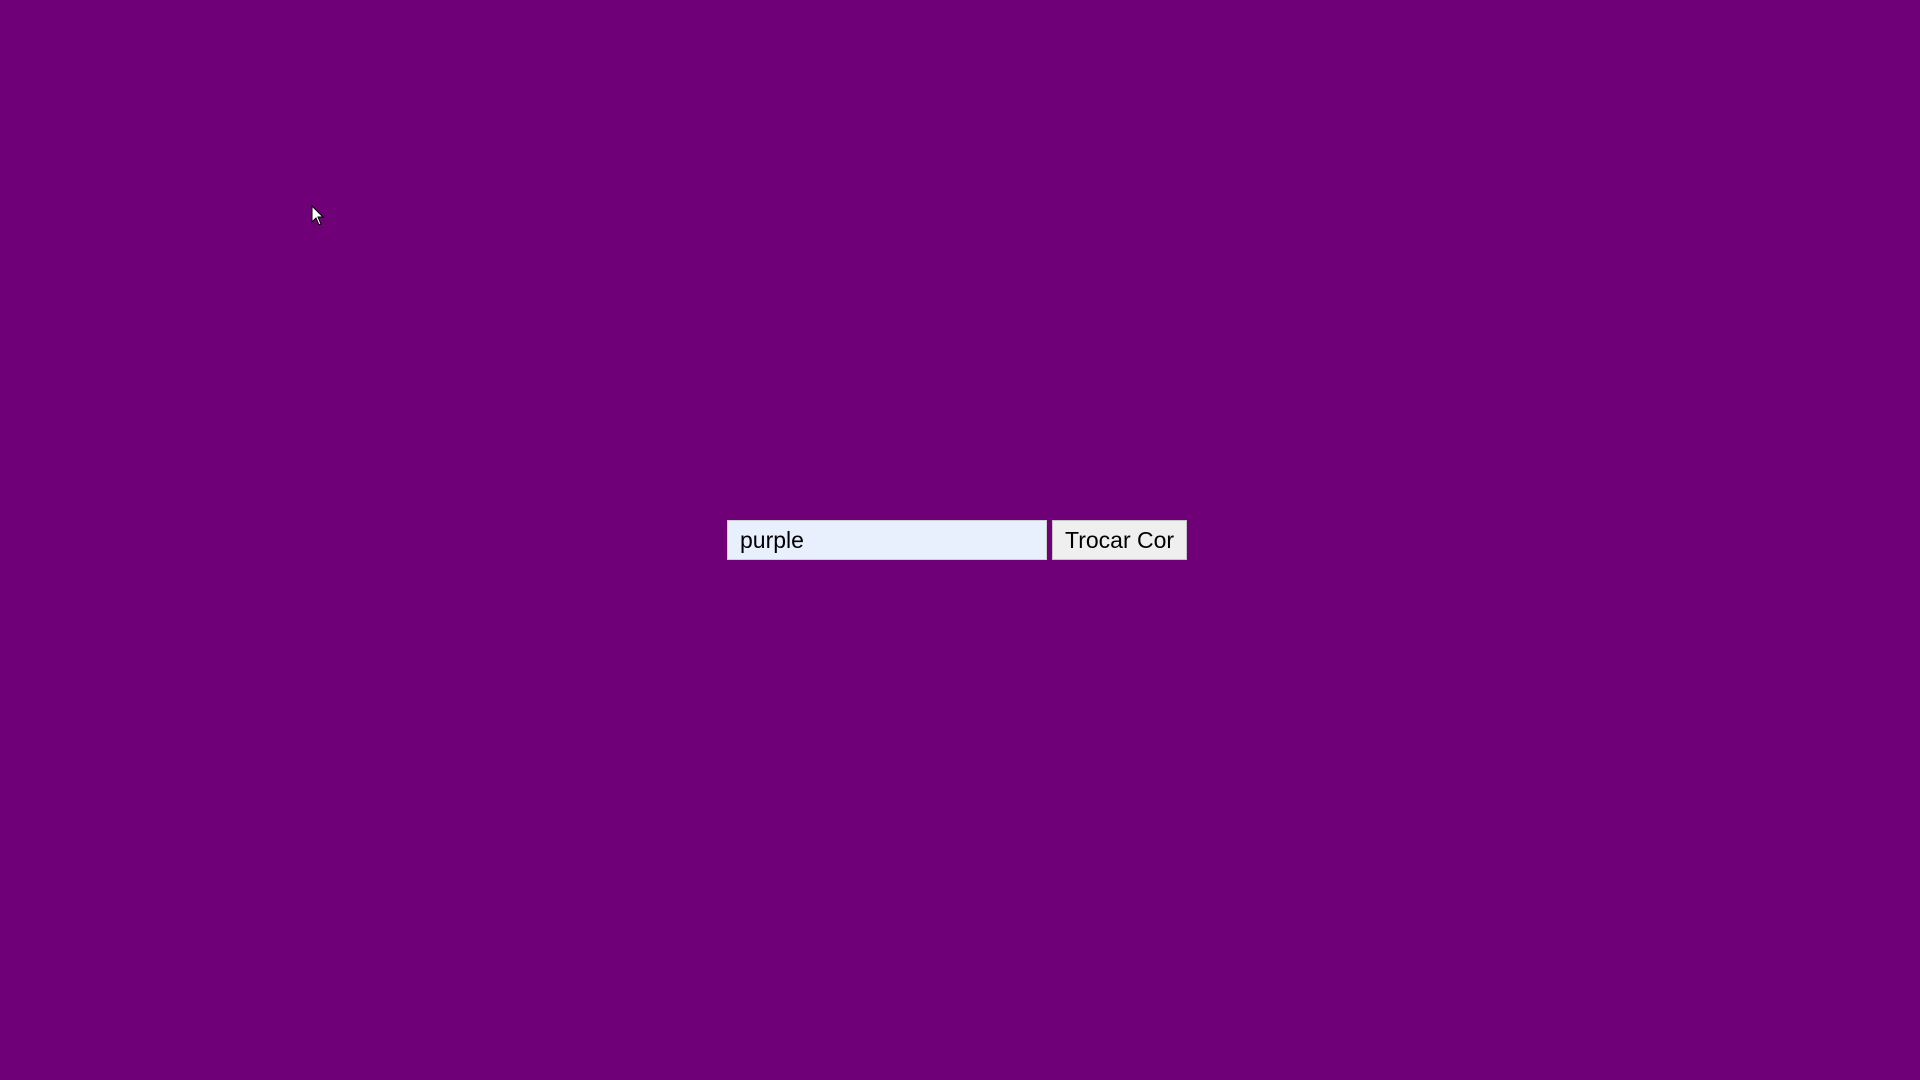  Describe the element at coordinates (318, 215) in the screenshot. I see `mouse-pointer-icon` at that location.